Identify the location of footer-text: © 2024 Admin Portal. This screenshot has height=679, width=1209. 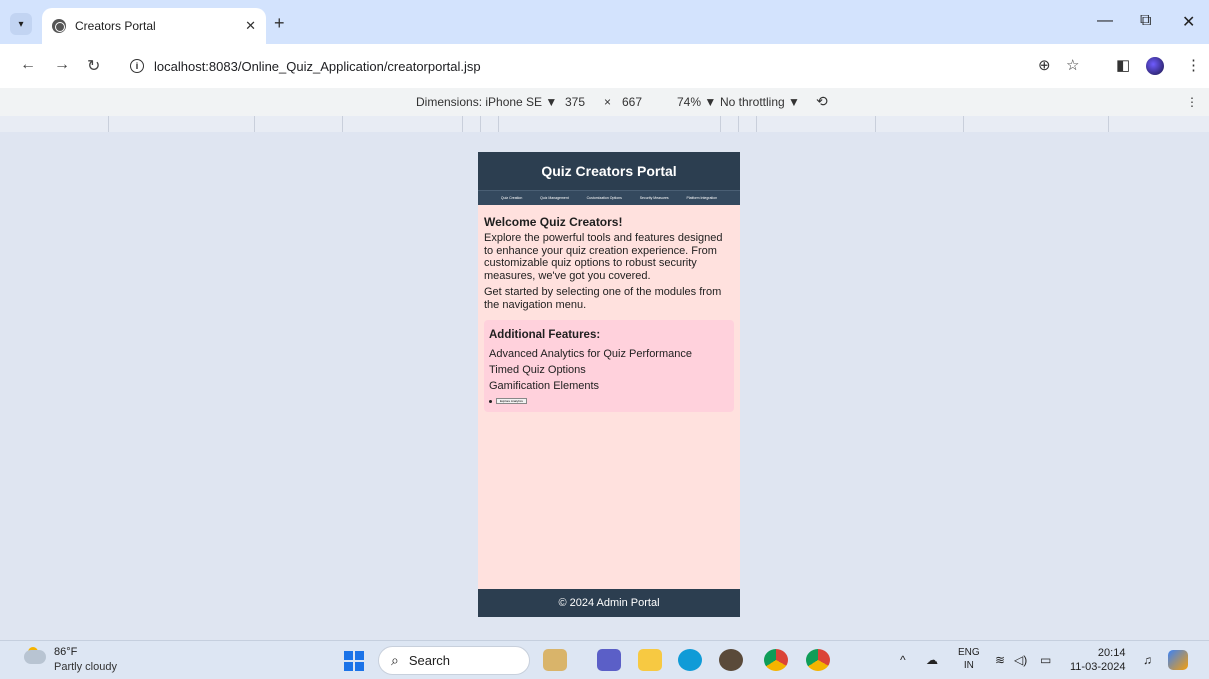
(609, 603).